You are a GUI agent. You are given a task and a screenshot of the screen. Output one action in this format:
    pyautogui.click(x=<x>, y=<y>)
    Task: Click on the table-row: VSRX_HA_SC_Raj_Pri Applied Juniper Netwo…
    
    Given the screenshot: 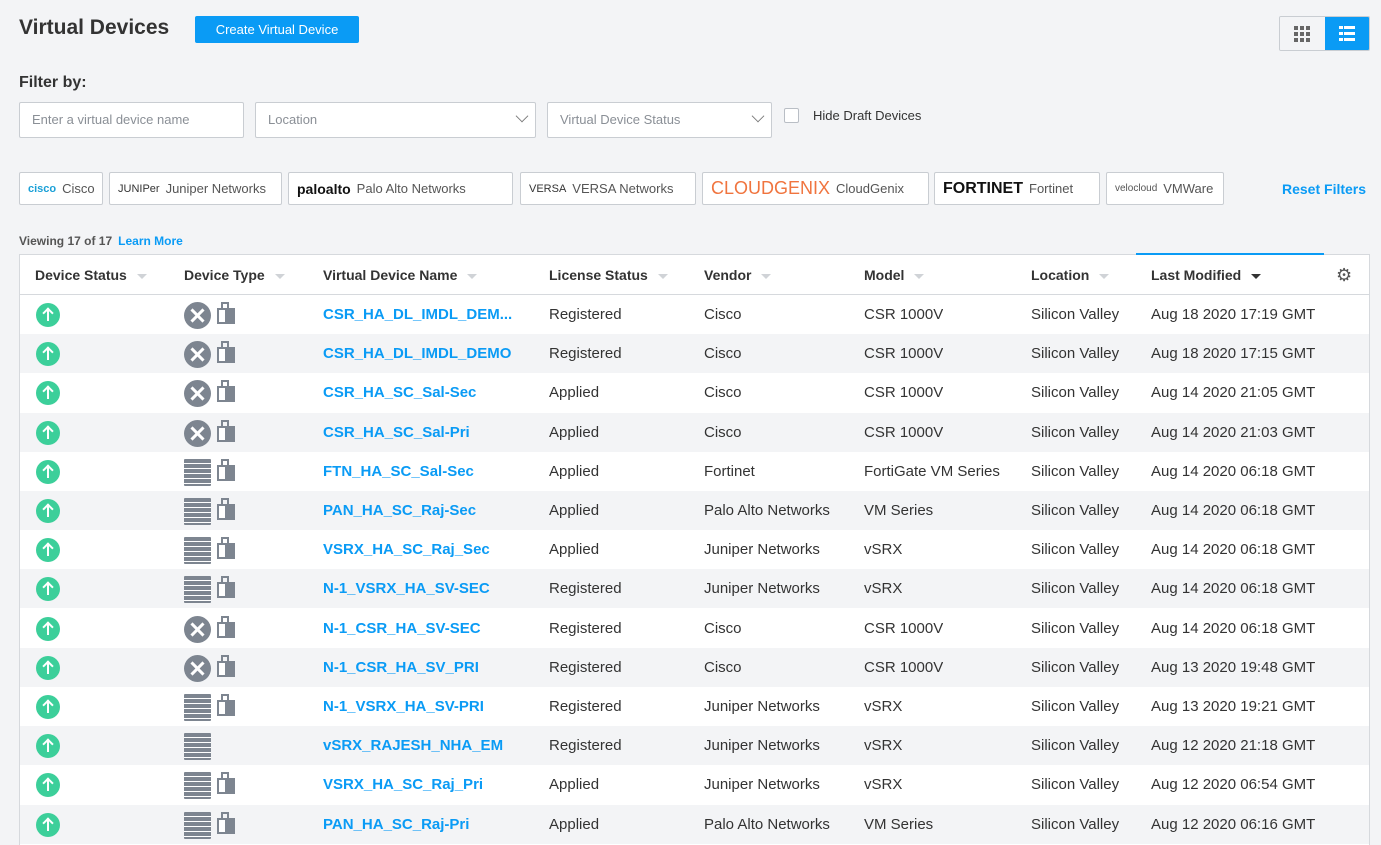 What is the action you would take?
    pyautogui.click(x=694, y=784)
    